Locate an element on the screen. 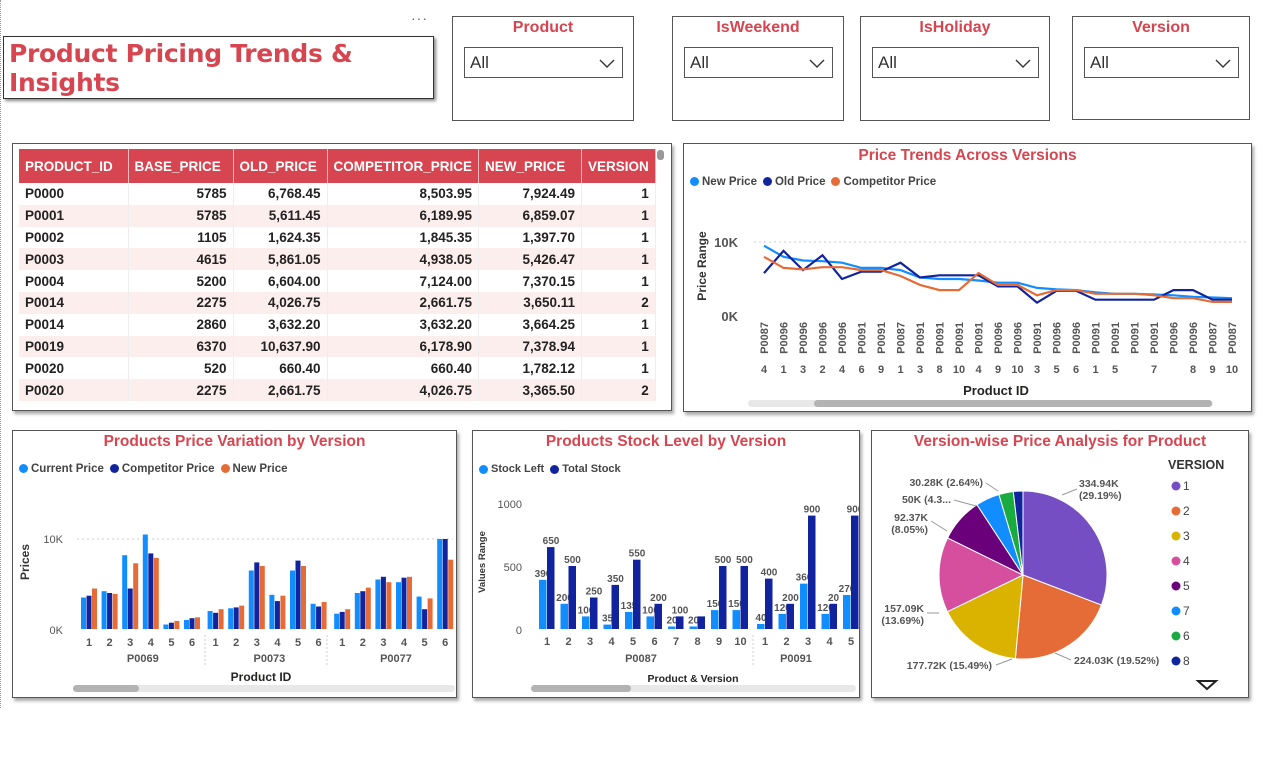  legend-label: 5 is located at coordinates (1186, 586).